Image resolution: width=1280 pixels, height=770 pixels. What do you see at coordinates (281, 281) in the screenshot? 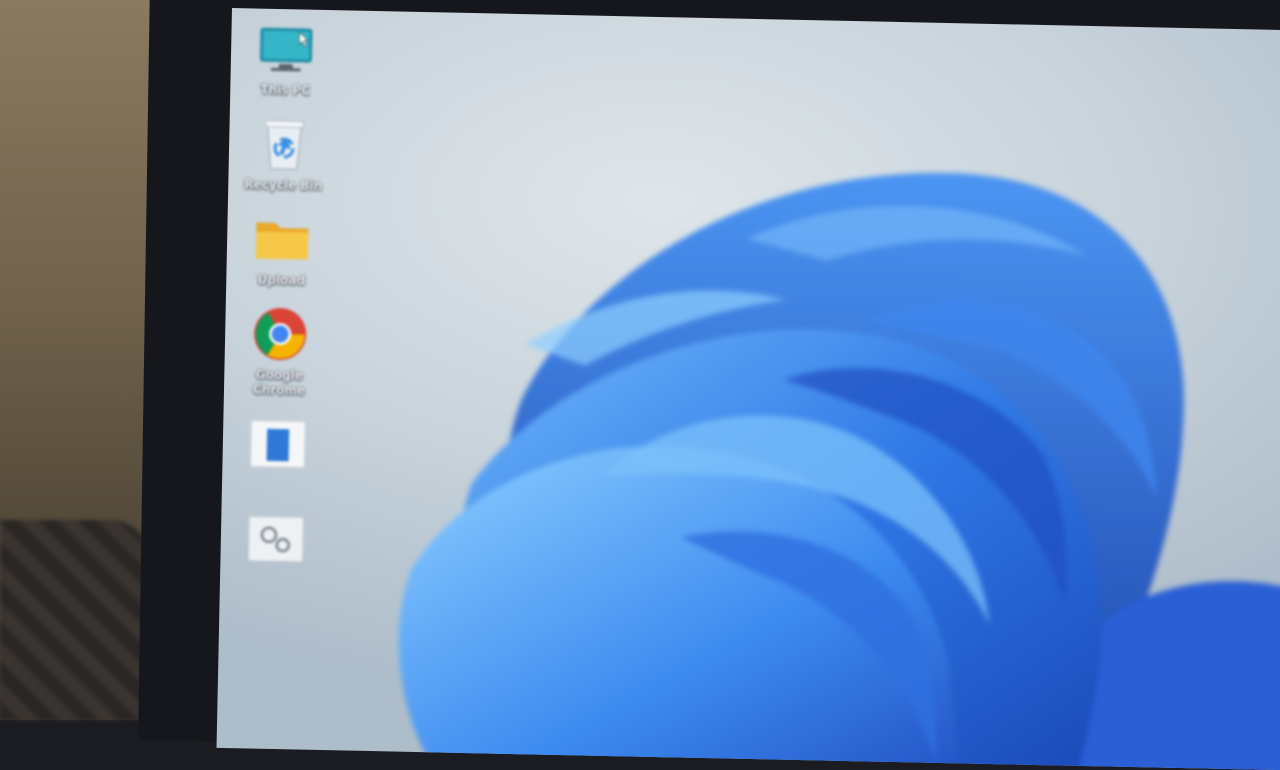
I see `desktop-icon-label: Upload` at bounding box center [281, 281].